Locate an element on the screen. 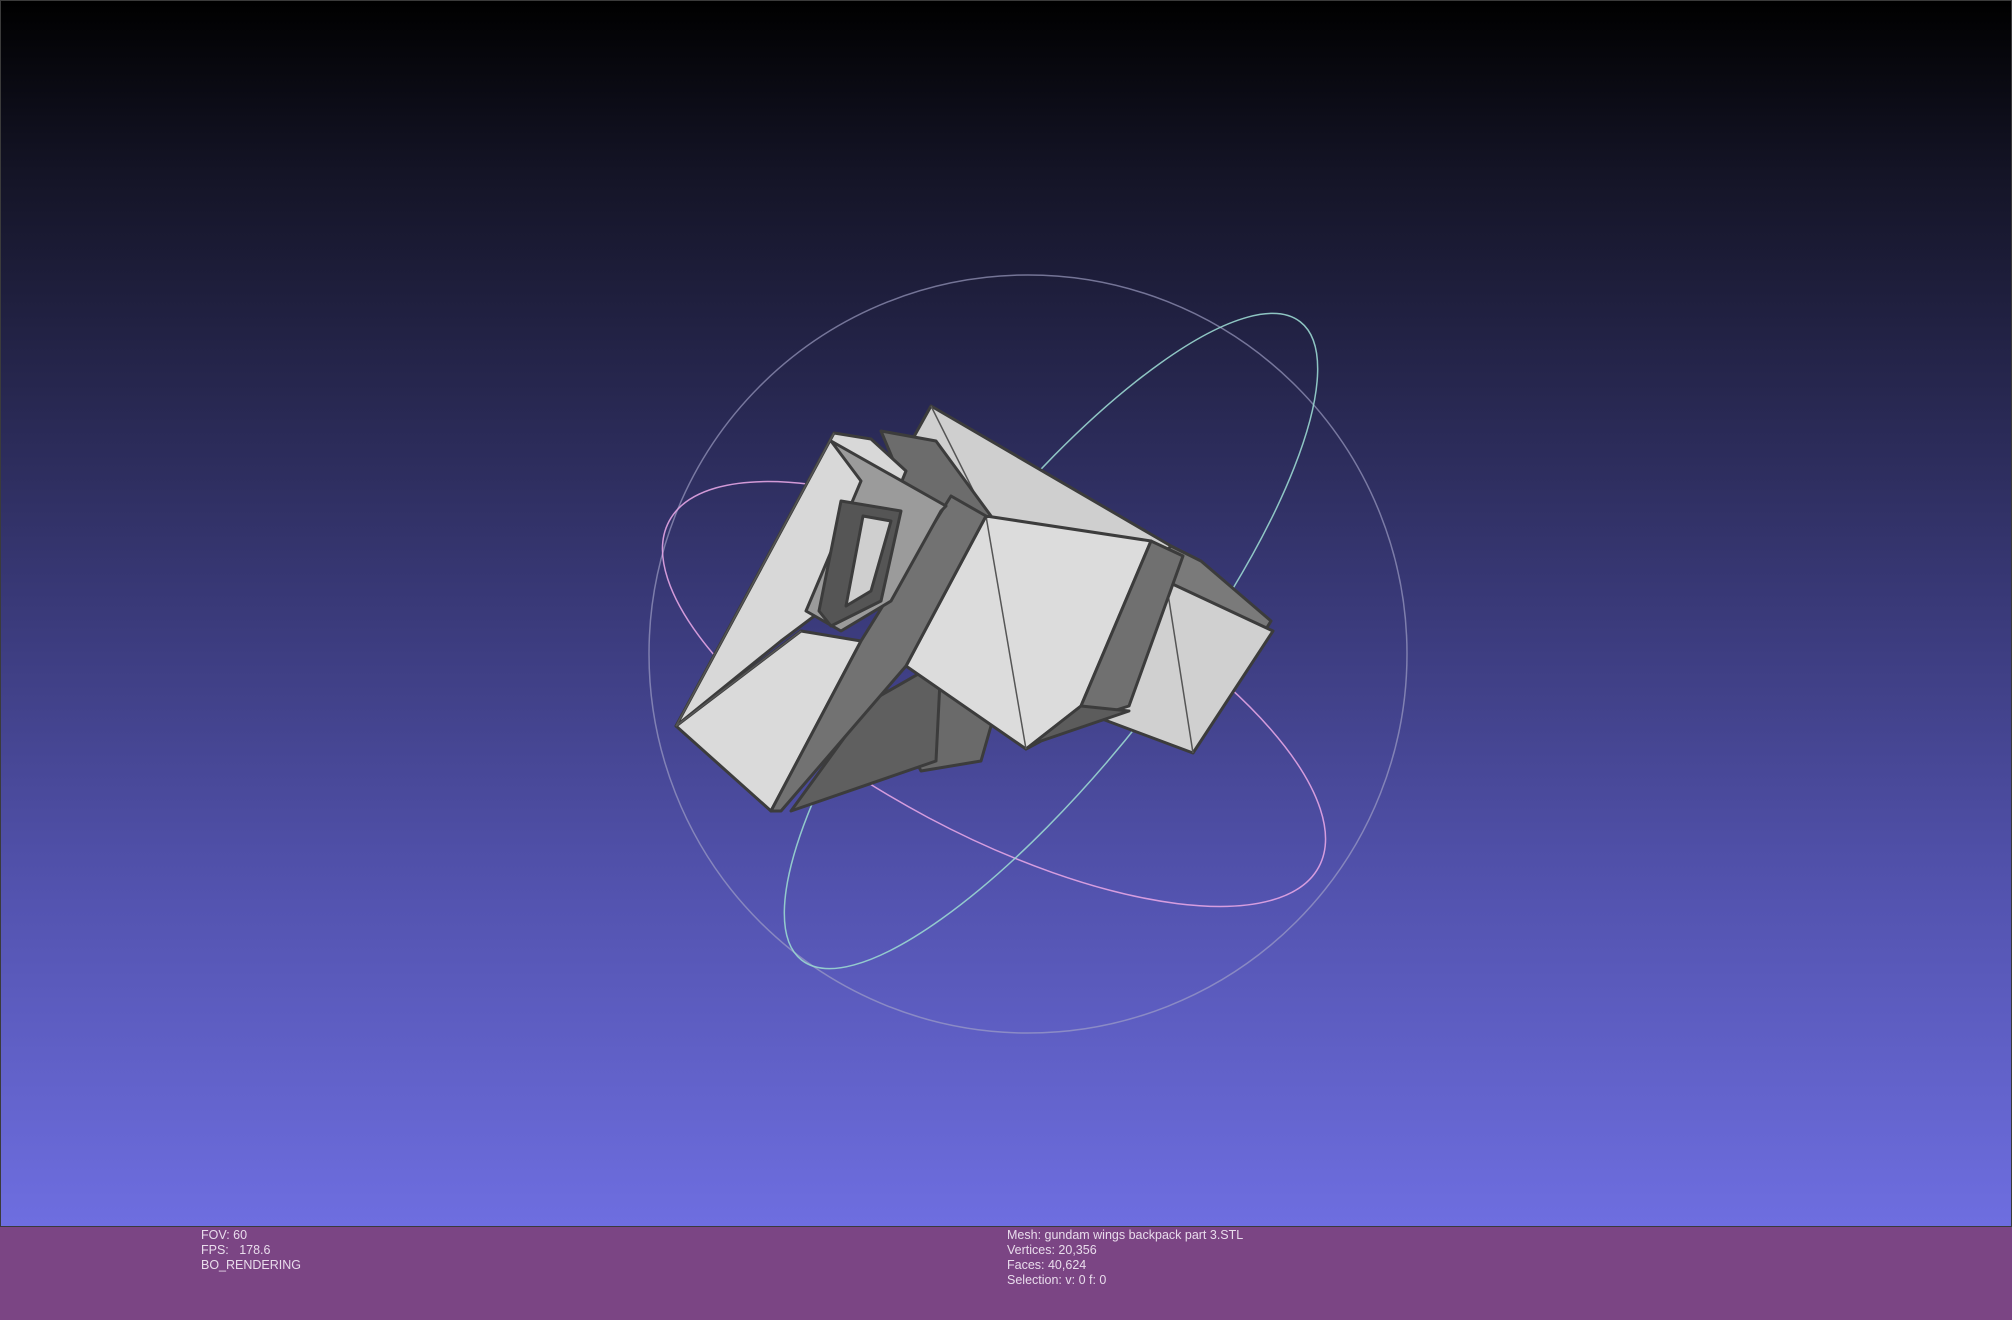 This screenshot has height=1320, width=2012. faces-count-label: Faces: 40,624 is located at coordinates (1047, 1265).